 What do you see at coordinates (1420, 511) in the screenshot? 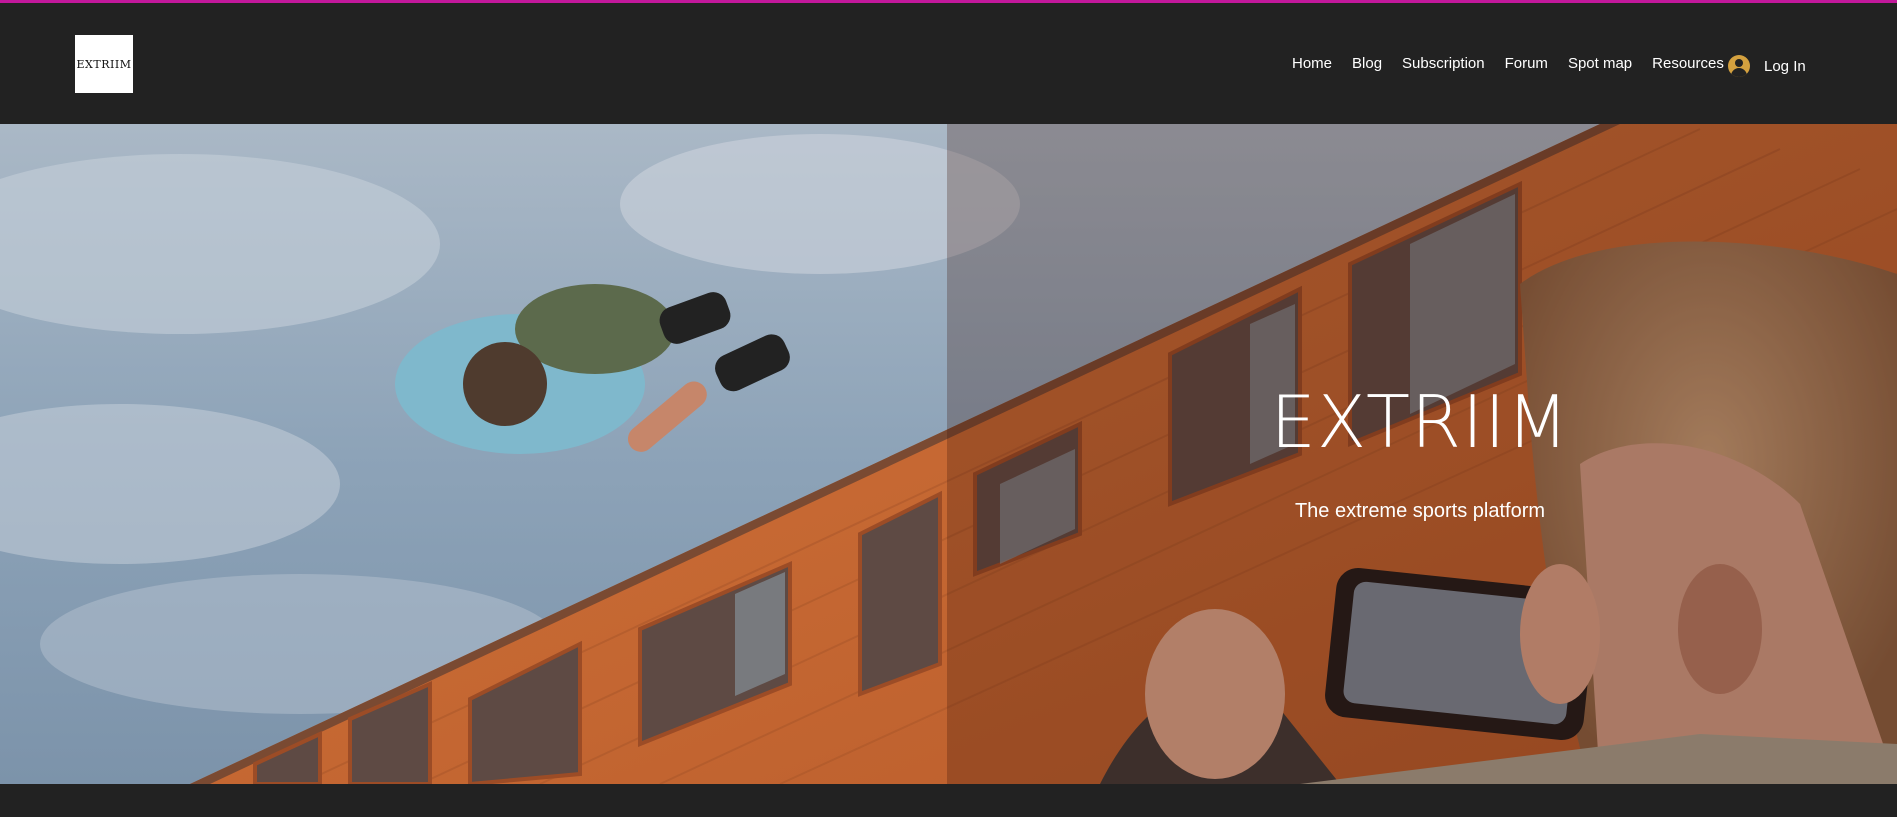
I see `hero-subtitle: The extreme sports platform` at bounding box center [1420, 511].